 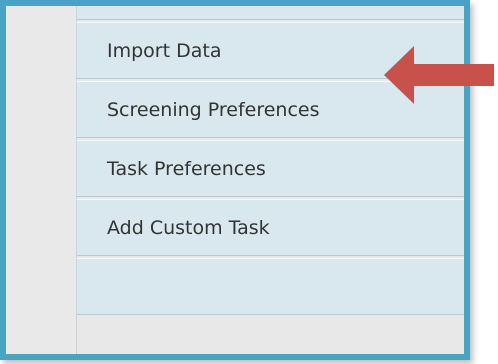 I want to click on menu-item-label: Screening Preferences, so click(x=213, y=110).